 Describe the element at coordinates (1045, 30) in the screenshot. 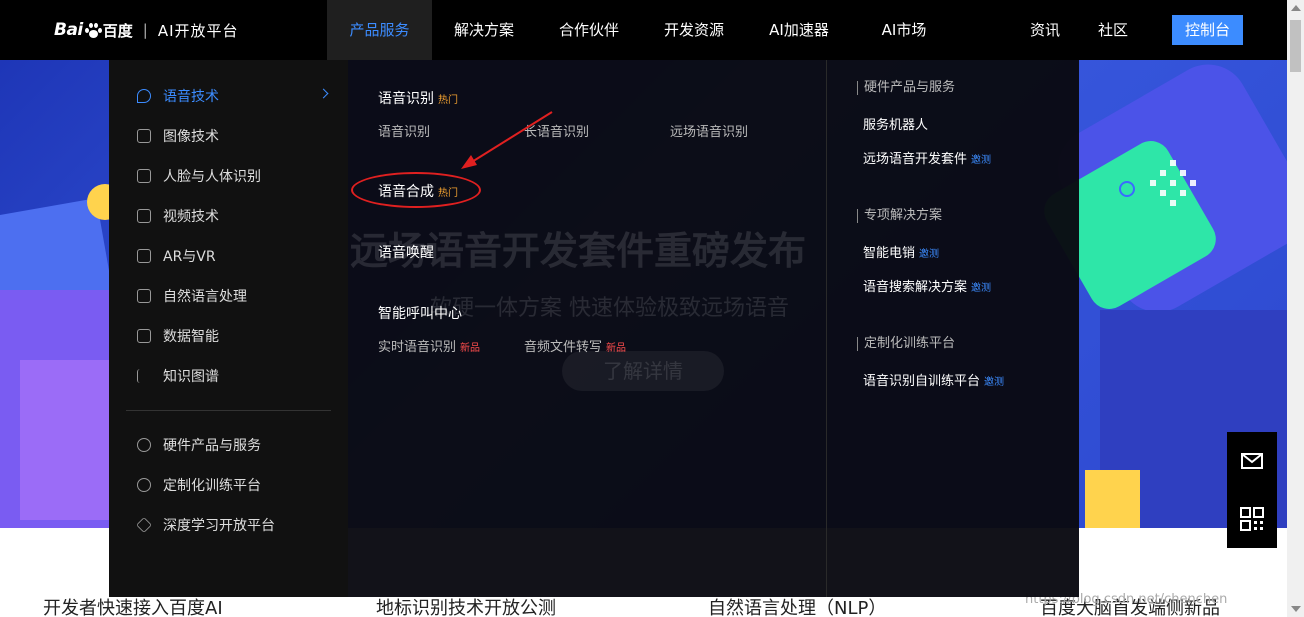

I see `nav-news: 资讯` at that location.